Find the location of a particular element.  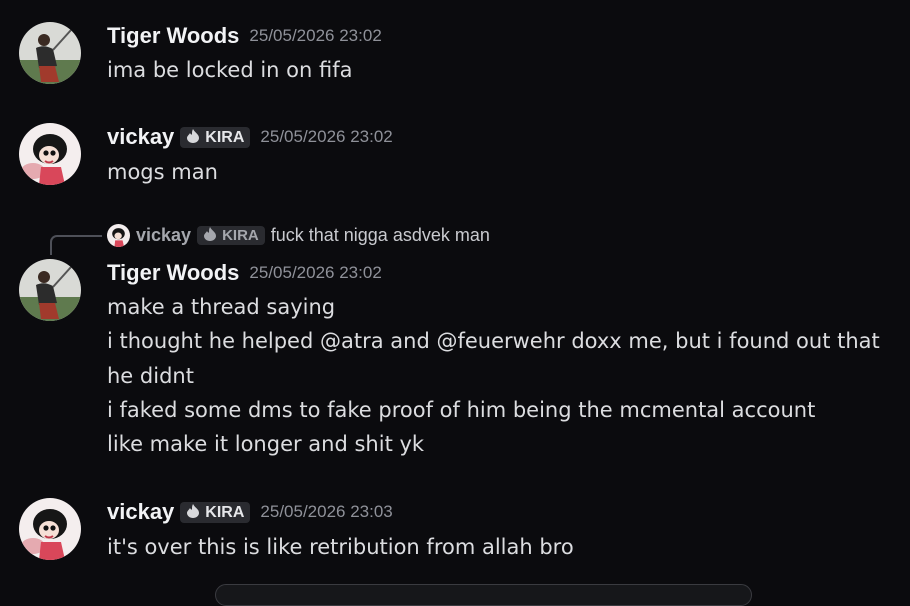

reply-role-tag-label: KIRA is located at coordinates (240, 235).